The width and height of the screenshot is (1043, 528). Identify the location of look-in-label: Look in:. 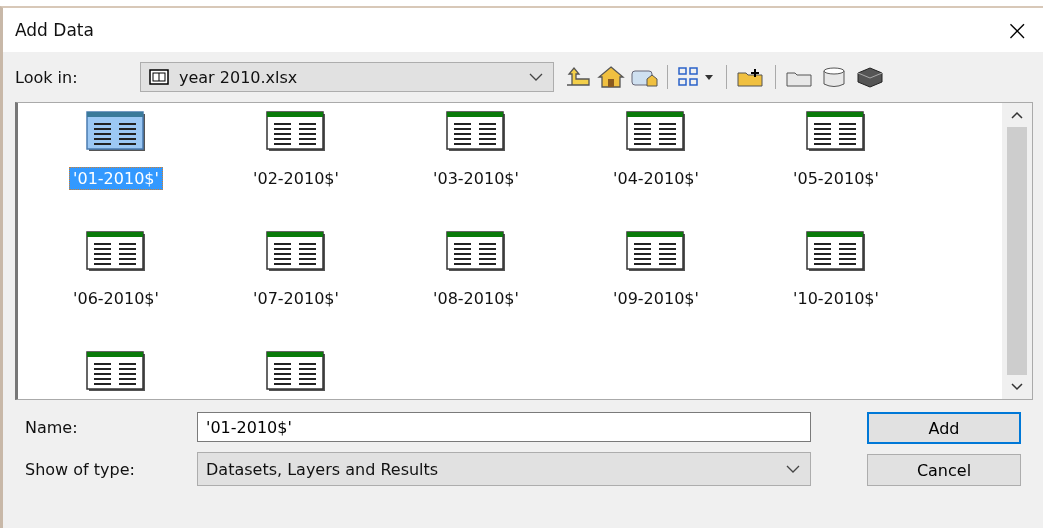
(47, 77).